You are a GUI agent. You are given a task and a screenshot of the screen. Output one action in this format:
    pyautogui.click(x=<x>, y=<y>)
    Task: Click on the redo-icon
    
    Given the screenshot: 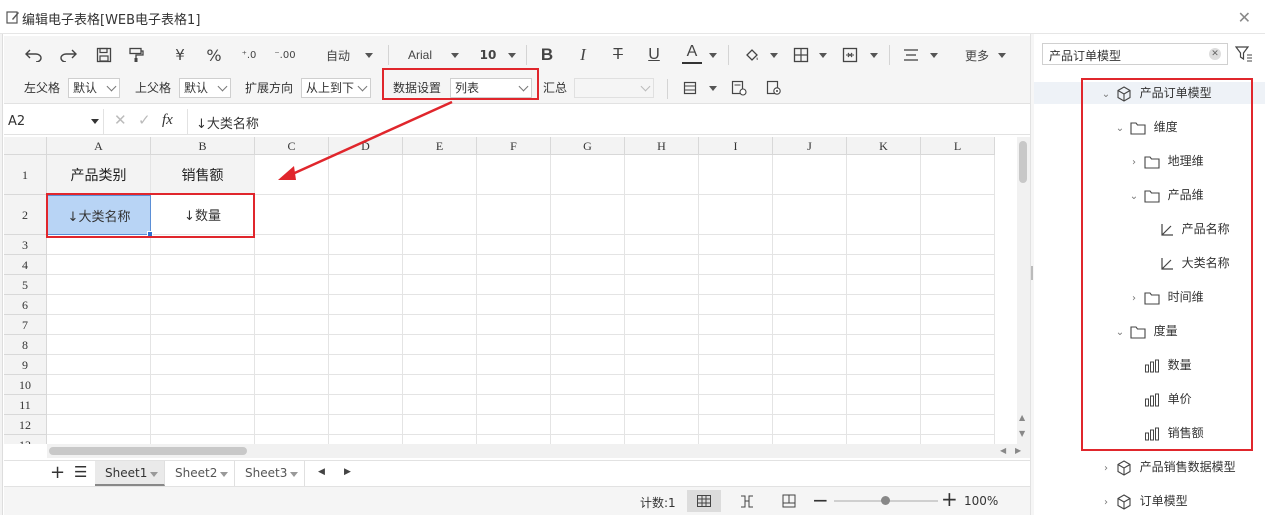 What is the action you would take?
    pyautogui.click(x=68, y=55)
    